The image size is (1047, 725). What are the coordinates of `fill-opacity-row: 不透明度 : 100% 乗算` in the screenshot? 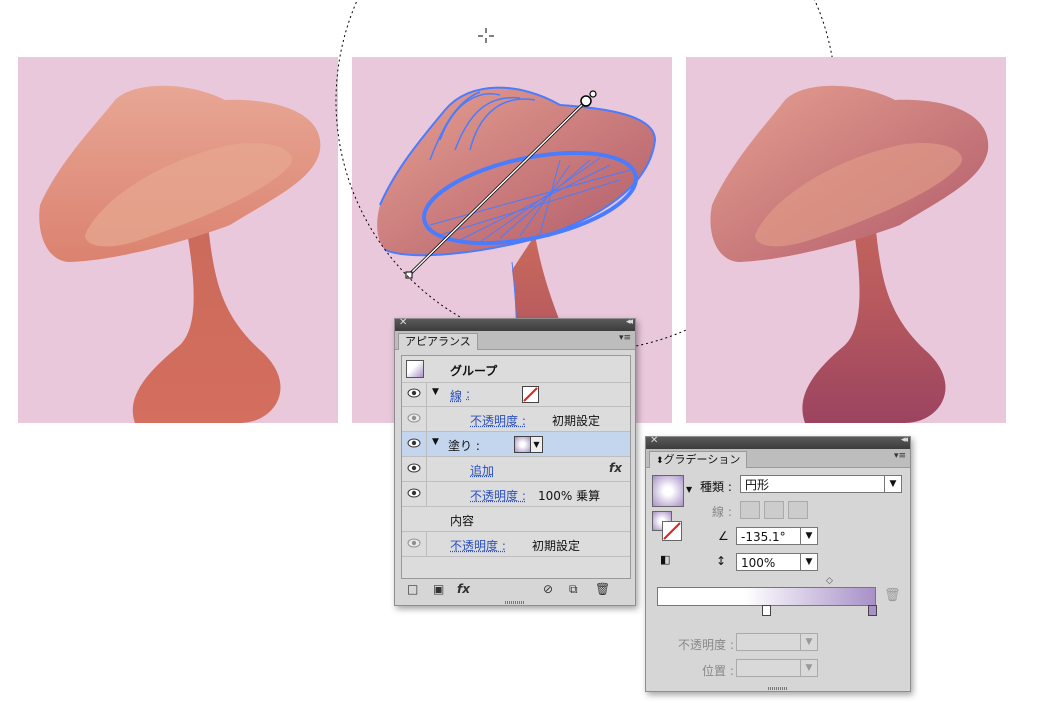 It's located at (516, 494).